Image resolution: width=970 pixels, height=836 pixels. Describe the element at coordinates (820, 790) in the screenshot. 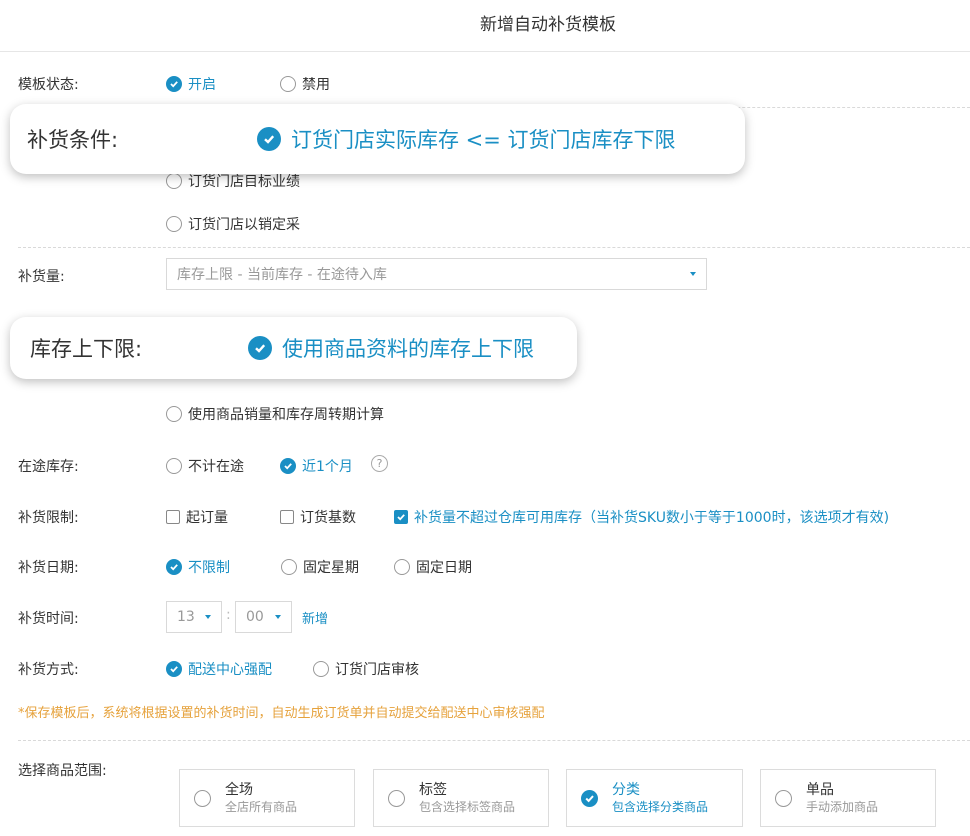

I see `scope-single-title: 单品` at that location.